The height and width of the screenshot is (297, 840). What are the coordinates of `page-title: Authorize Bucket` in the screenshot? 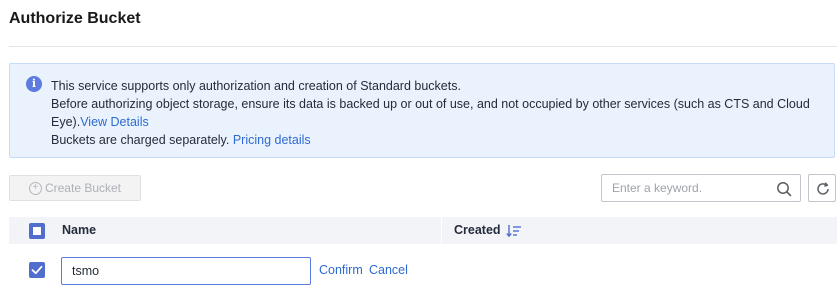 It's located at (75, 18).